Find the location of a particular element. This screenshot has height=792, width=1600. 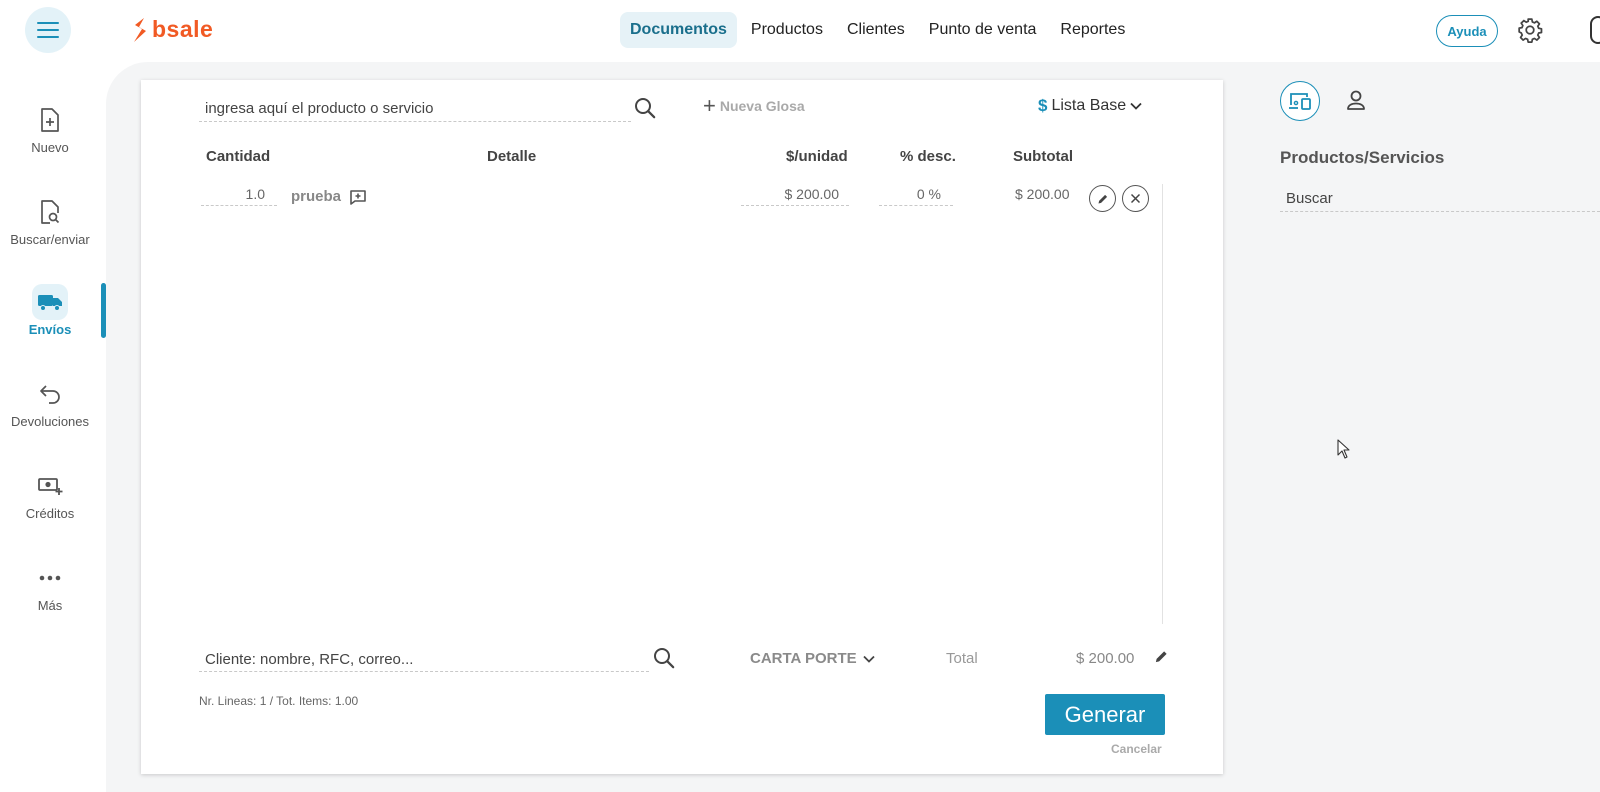

client-search-button is located at coordinates (664, 660).